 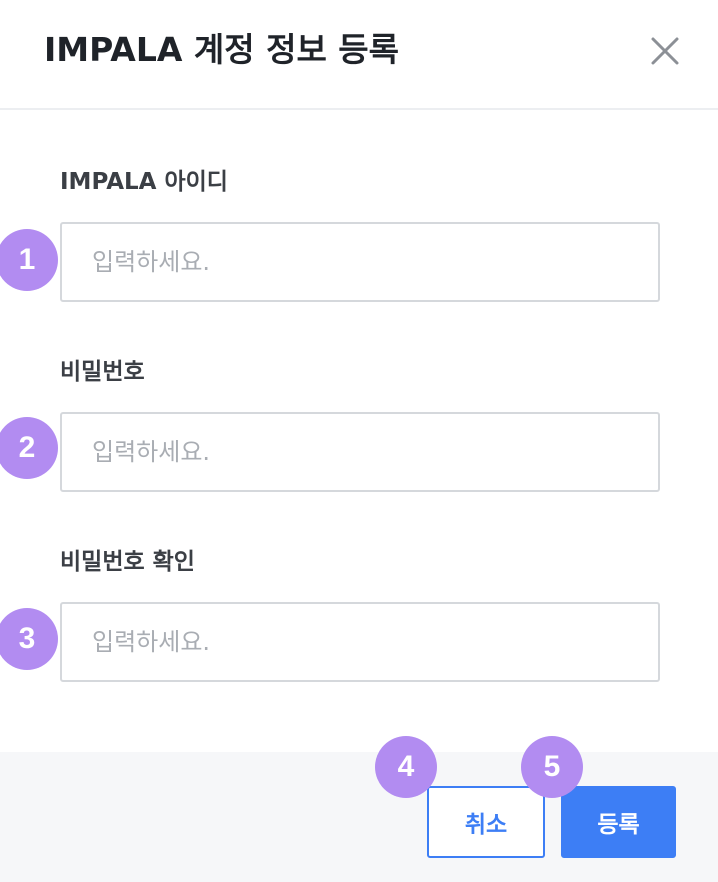 What do you see at coordinates (406, 767) in the screenshot?
I see `annotation-badge-4: 4` at bounding box center [406, 767].